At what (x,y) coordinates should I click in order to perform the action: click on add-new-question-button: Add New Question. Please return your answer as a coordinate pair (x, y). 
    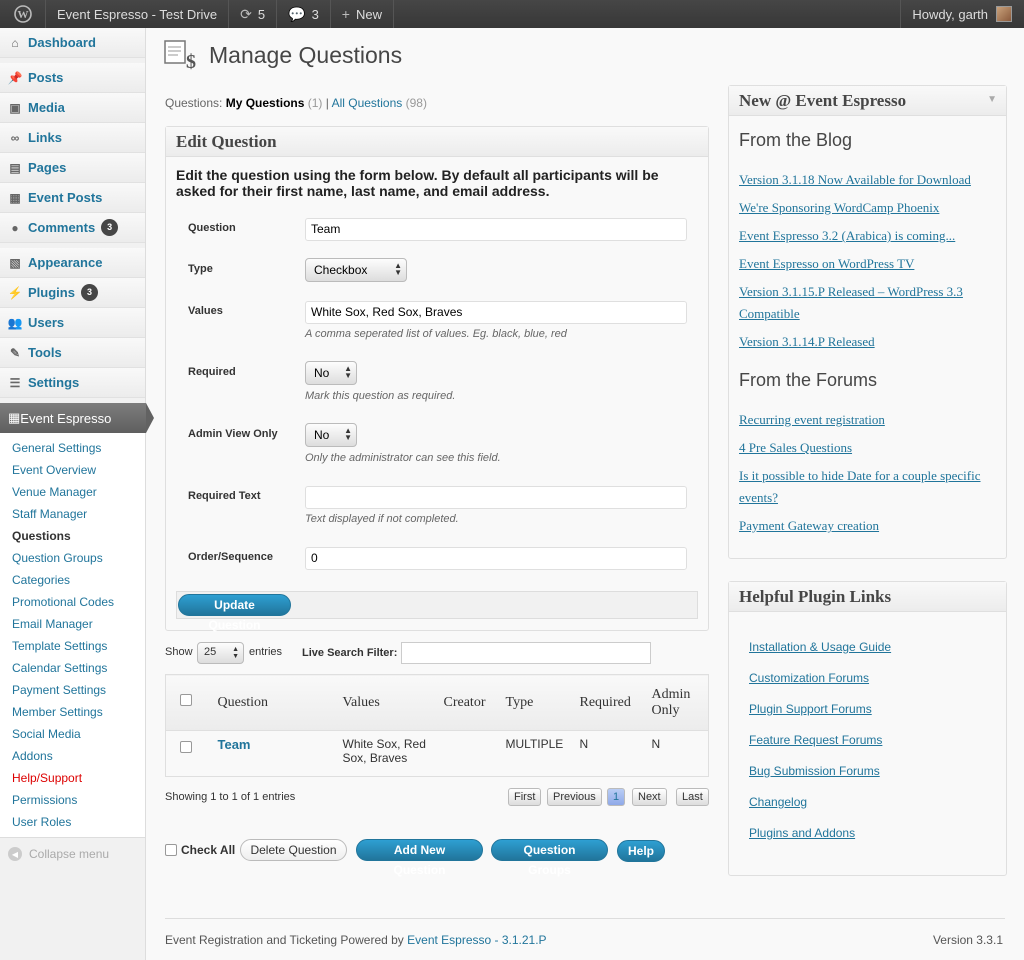
    Looking at the image, I should click on (419, 858).